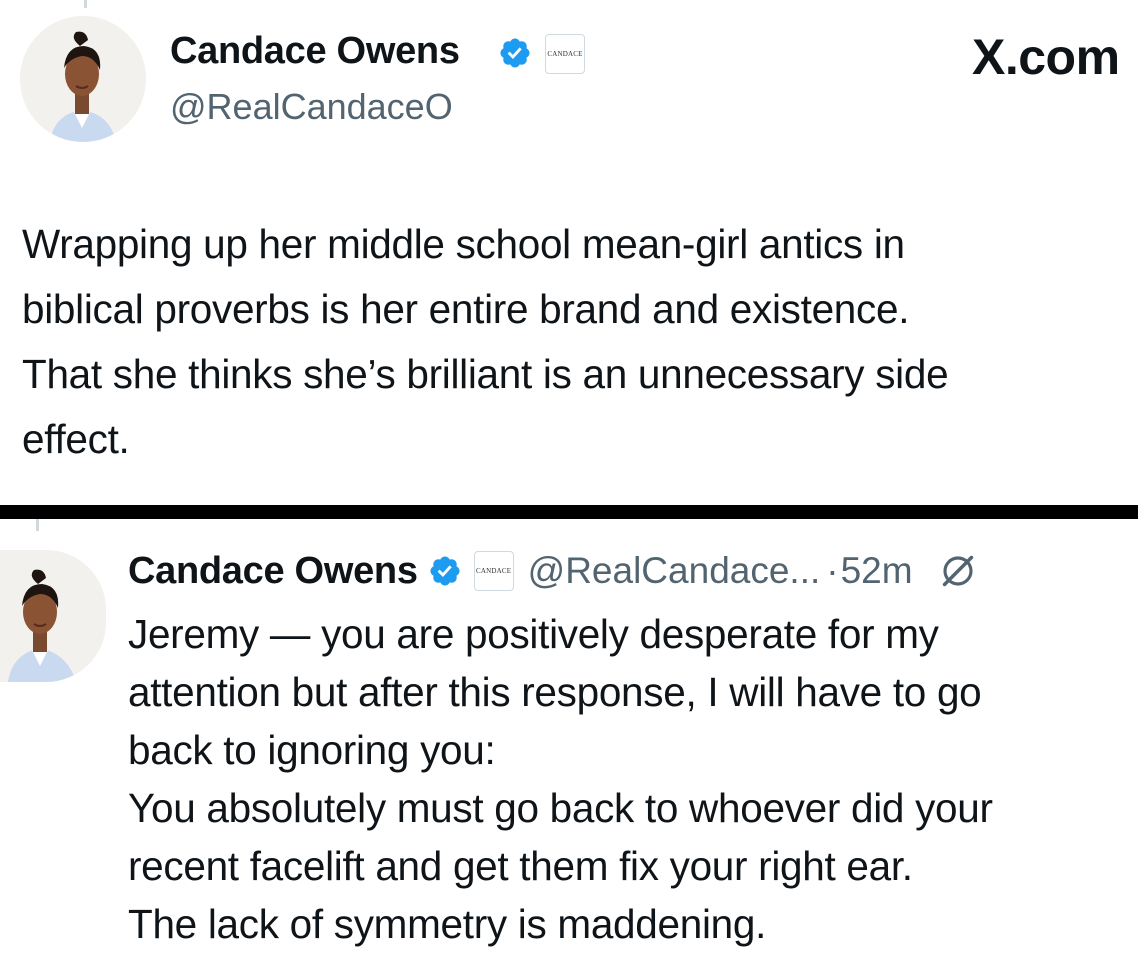 This screenshot has width=1138, height=953. I want to click on divider, so click(569, 512).